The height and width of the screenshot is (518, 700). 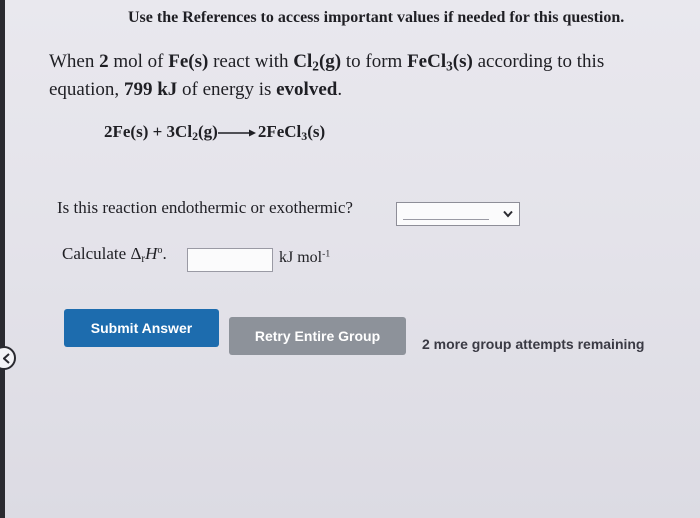 What do you see at coordinates (508, 214) in the screenshot?
I see `chevron-down-icon` at bounding box center [508, 214].